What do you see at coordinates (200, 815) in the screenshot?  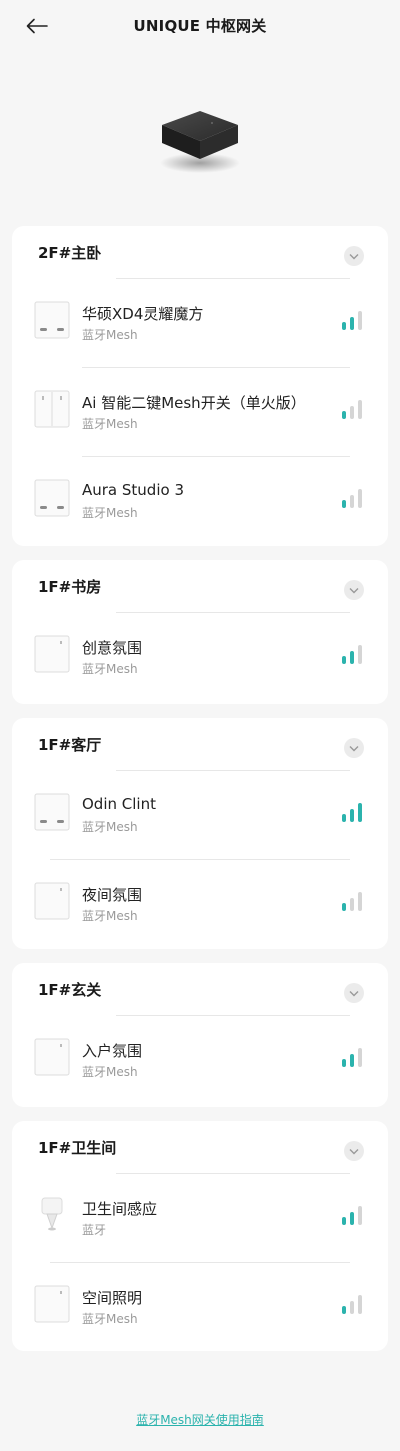 I see `device-row: Odin Clint 蓝牙Mesh` at bounding box center [200, 815].